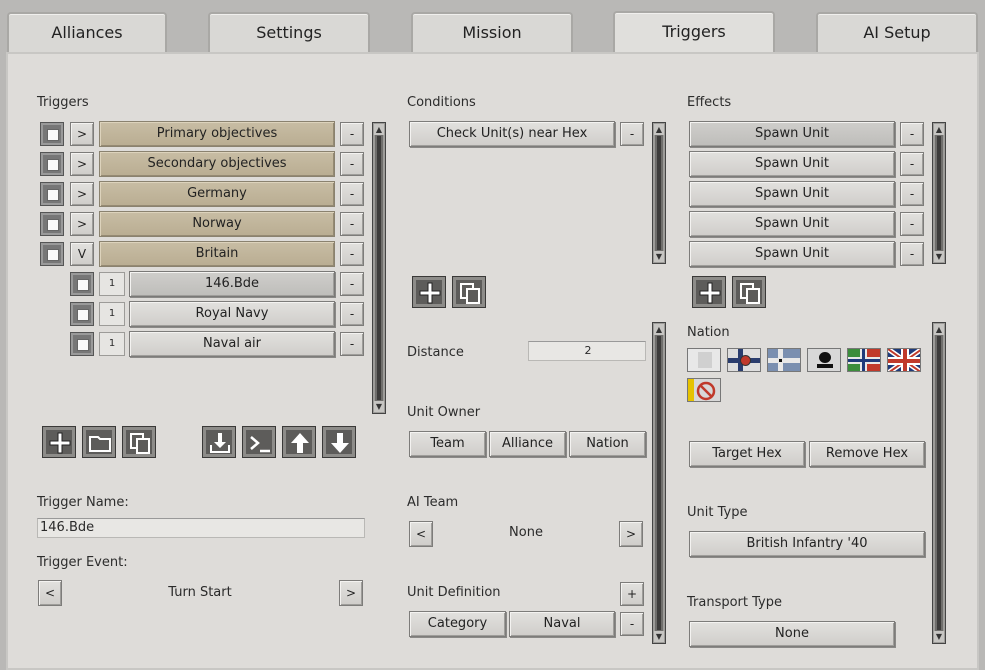  I want to click on tab-settings: Settings, so click(289, 32).